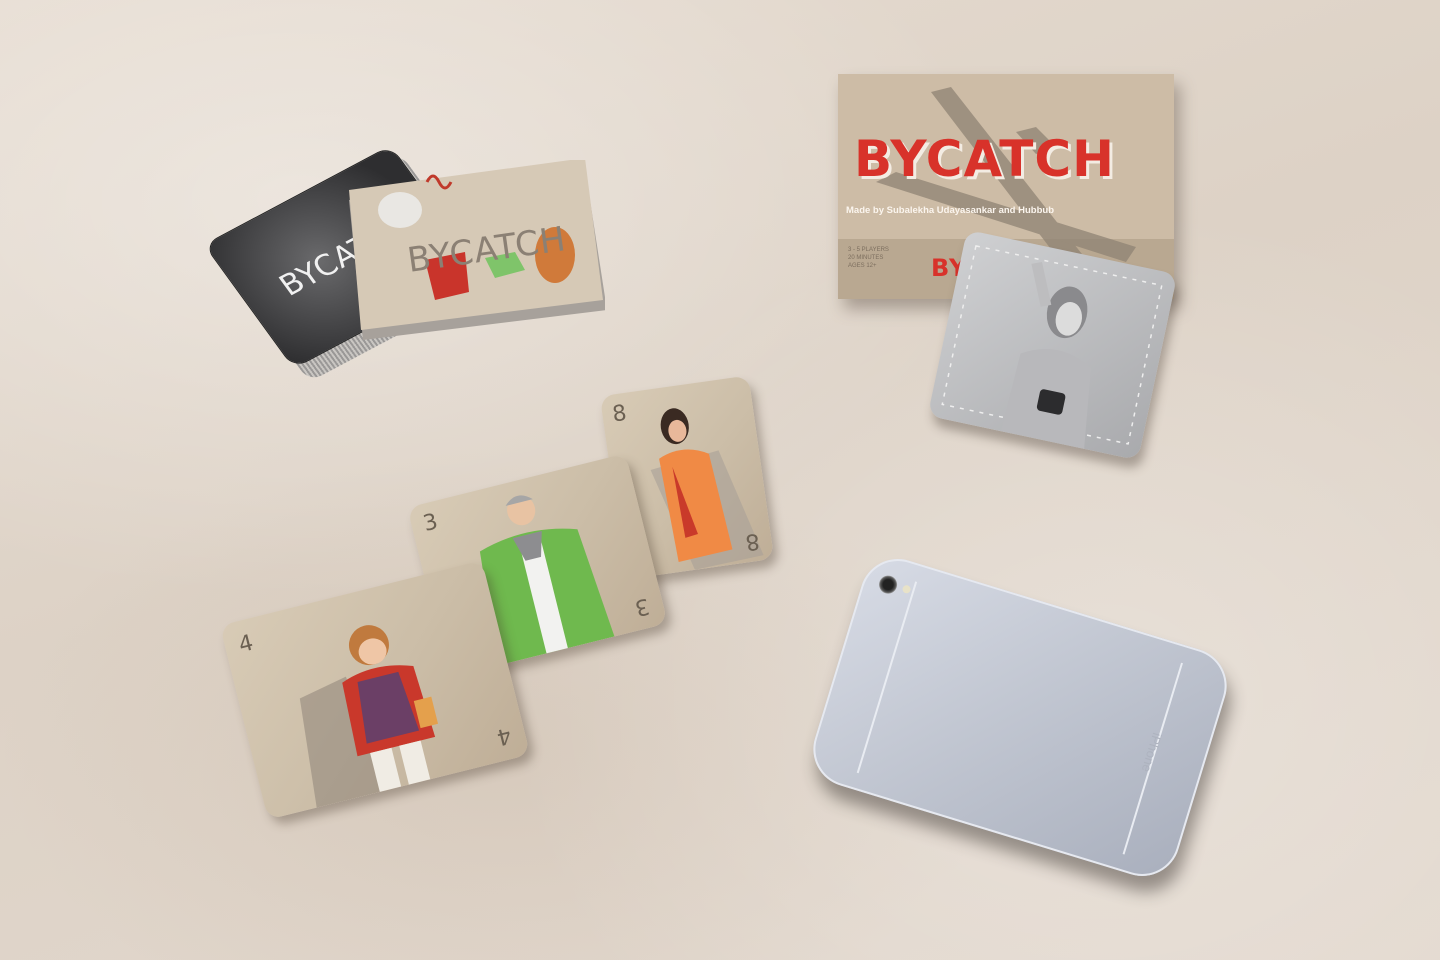  What do you see at coordinates (906, 589) in the screenshot?
I see `flash-icon` at bounding box center [906, 589].